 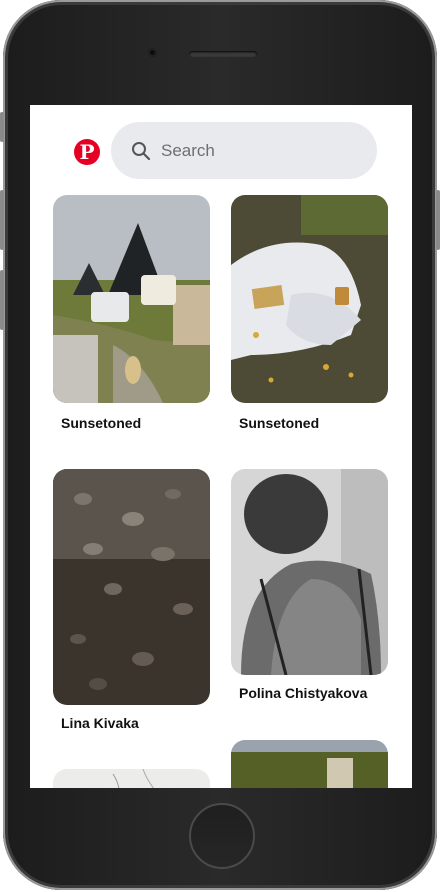 What do you see at coordinates (2, 220) in the screenshot?
I see `volume-up-button` at bounding box center [2, 220].